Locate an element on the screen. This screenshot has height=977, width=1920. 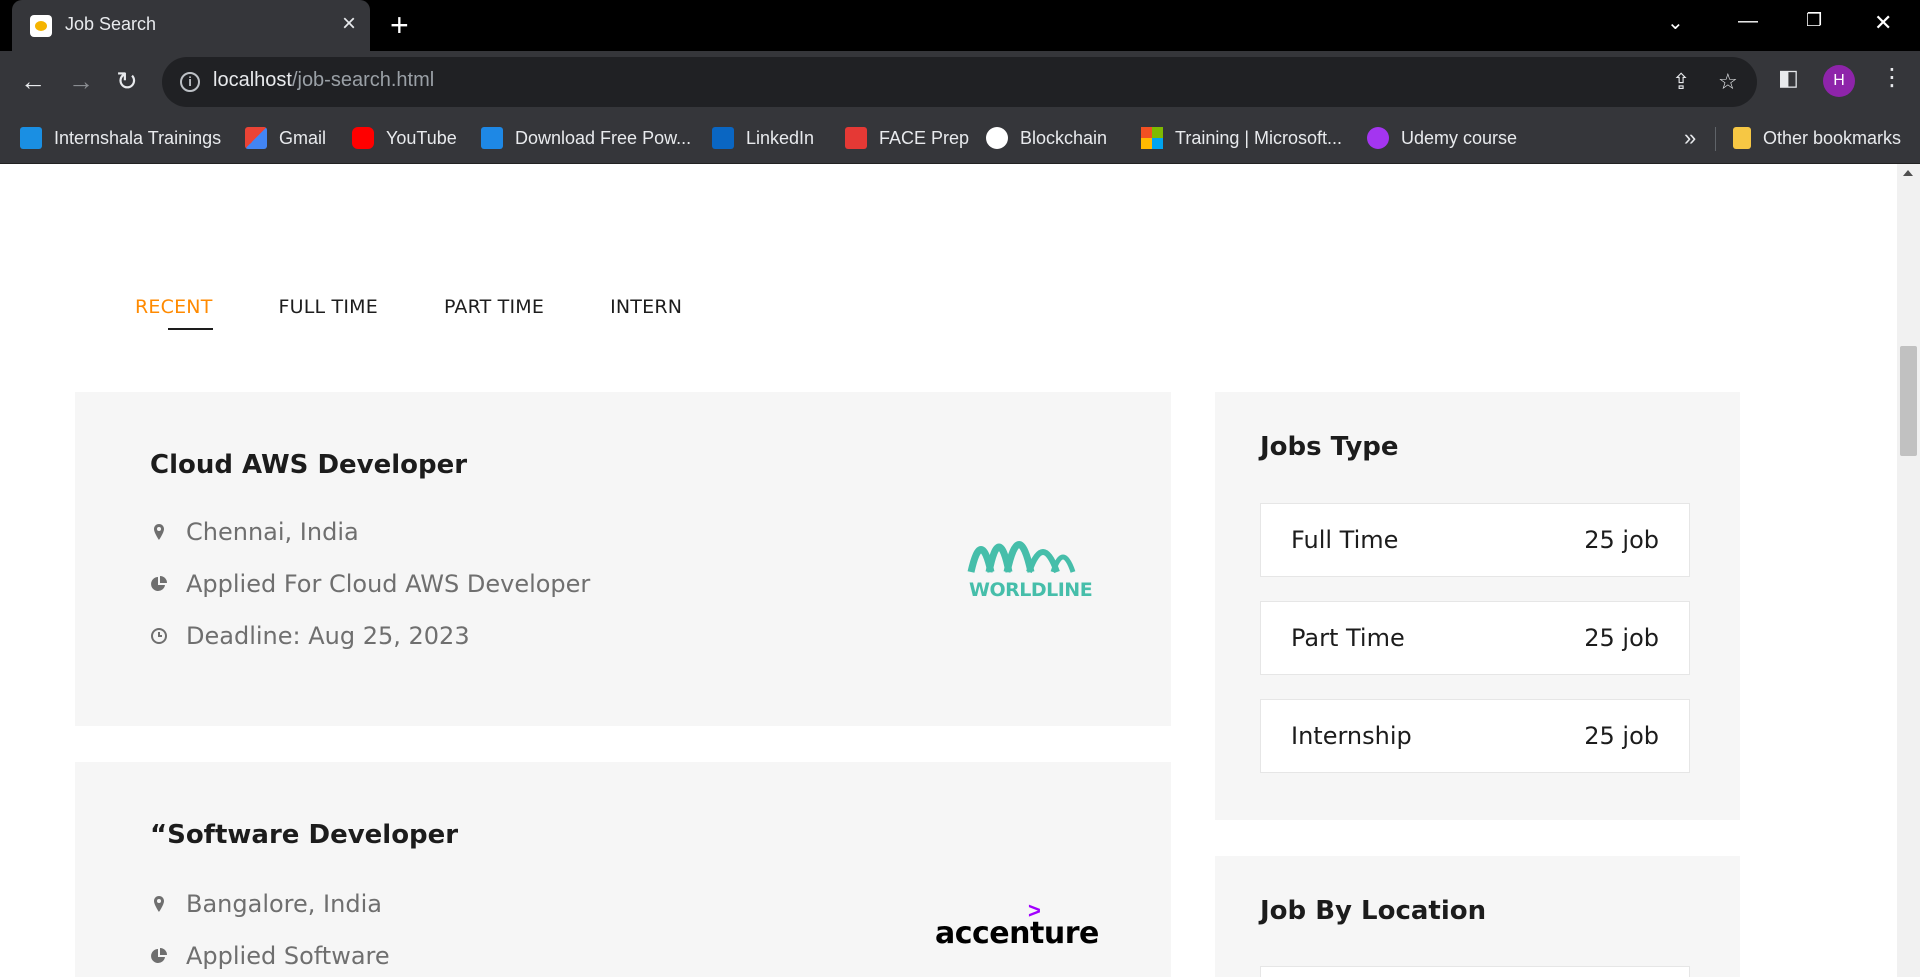
globe-icon is located at coordinates (997, 138).